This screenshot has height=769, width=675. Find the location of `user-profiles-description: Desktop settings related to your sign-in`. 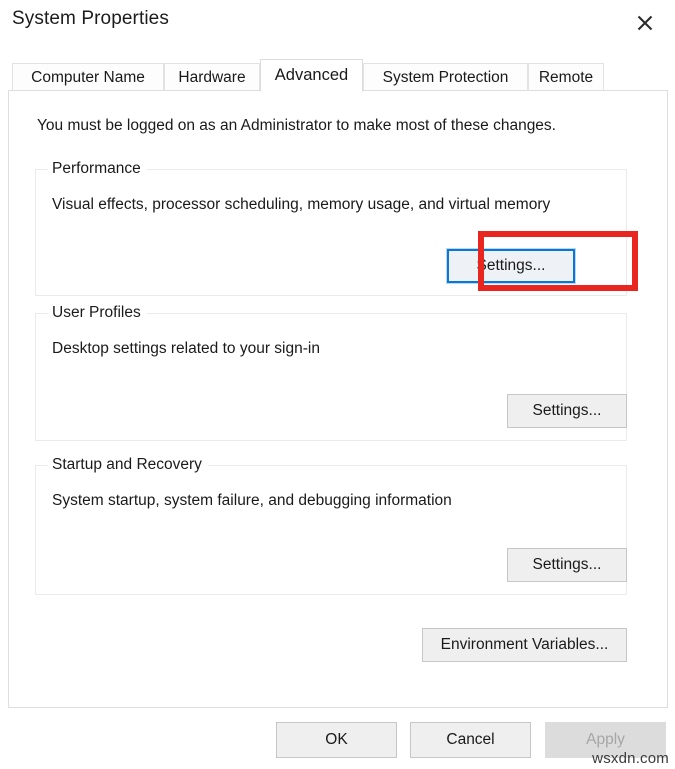

user-profiles-description: Desktop settings related to your sign-in is located at coordinates (186, 348).